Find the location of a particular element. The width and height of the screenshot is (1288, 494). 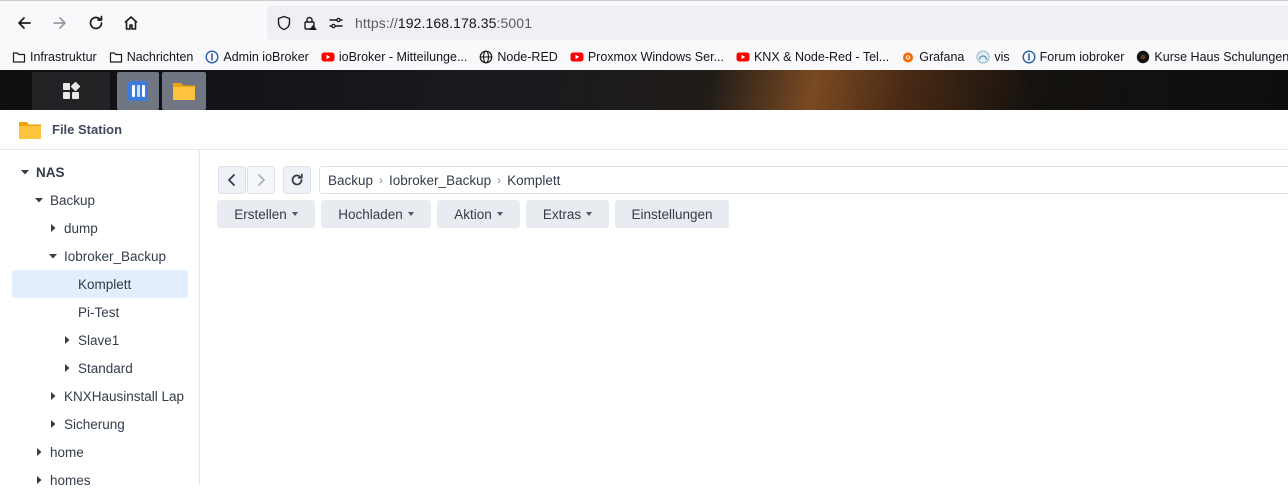

tree-item-nas: NAS is located at coordinates (100, 172).